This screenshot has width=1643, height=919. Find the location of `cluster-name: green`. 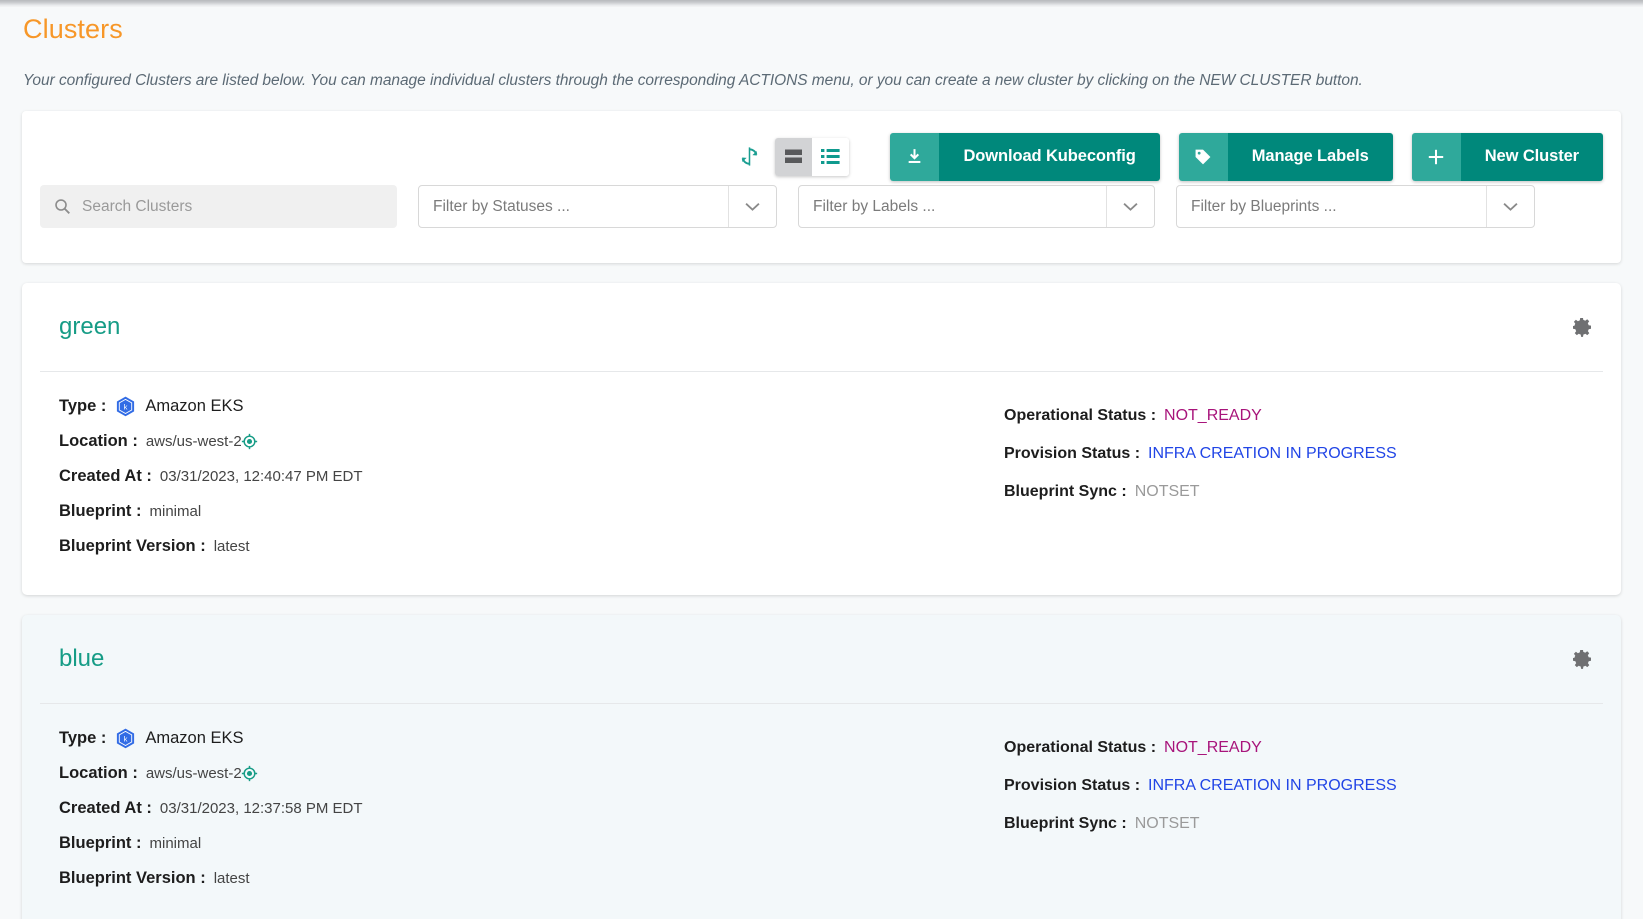

cluster-name: green is located at coordinates (89, 327).